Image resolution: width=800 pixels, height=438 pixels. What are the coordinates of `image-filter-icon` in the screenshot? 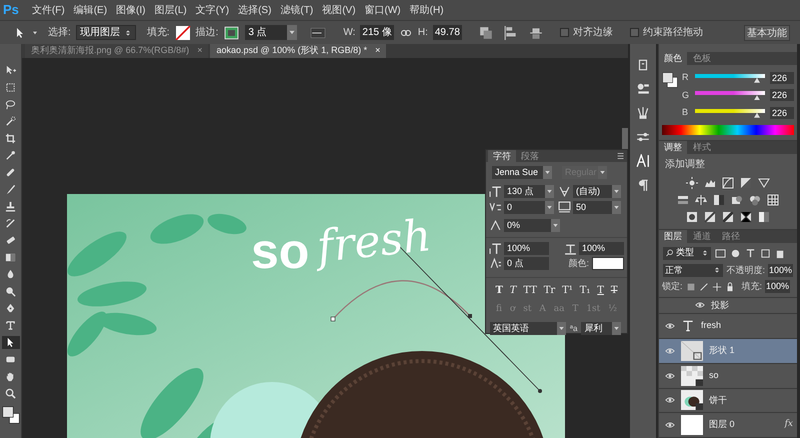 It's located at (720, 253).